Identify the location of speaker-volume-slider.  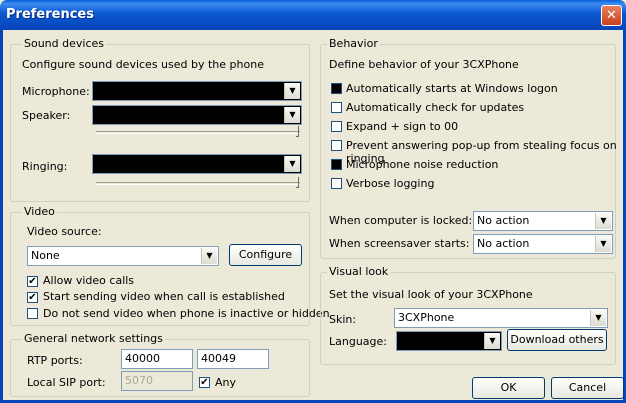
(198, 132).